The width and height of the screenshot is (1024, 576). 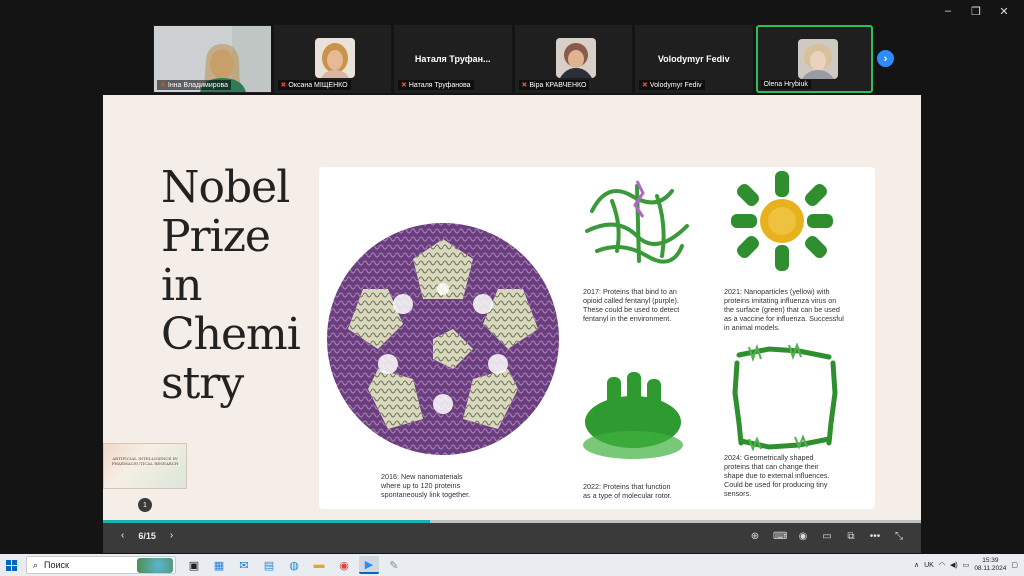 I want to click on restore-button: ❐, so click(x=976, y=11).